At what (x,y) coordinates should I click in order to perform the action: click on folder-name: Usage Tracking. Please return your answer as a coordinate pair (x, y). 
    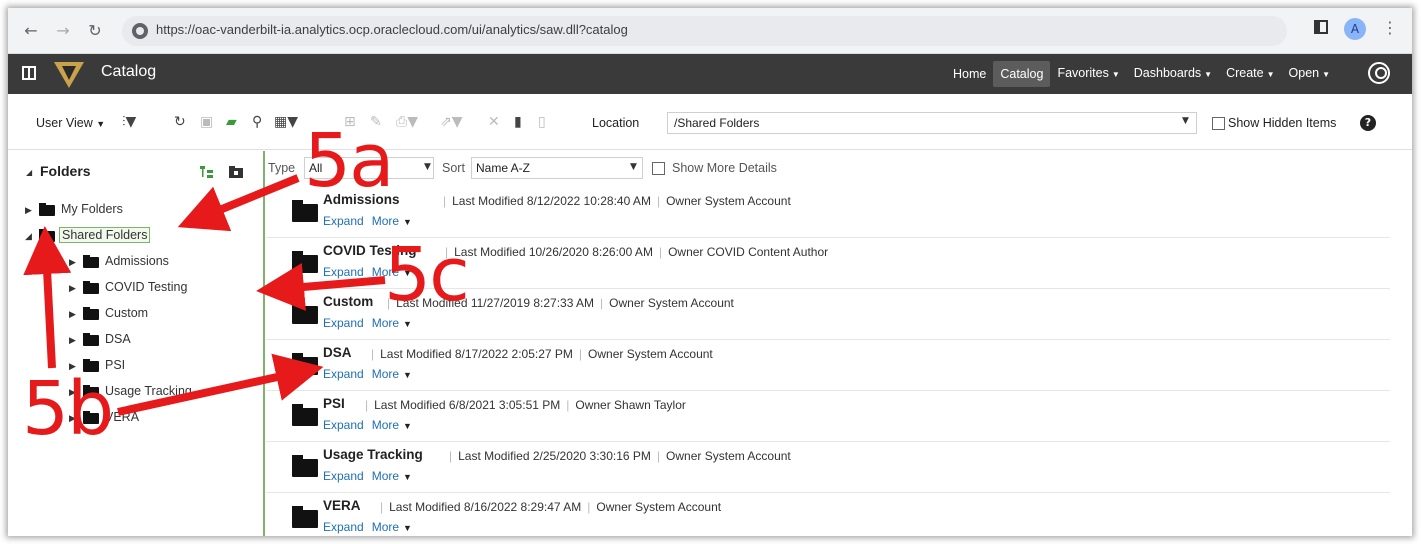
    Looking at the image, I should click on (373, 454).